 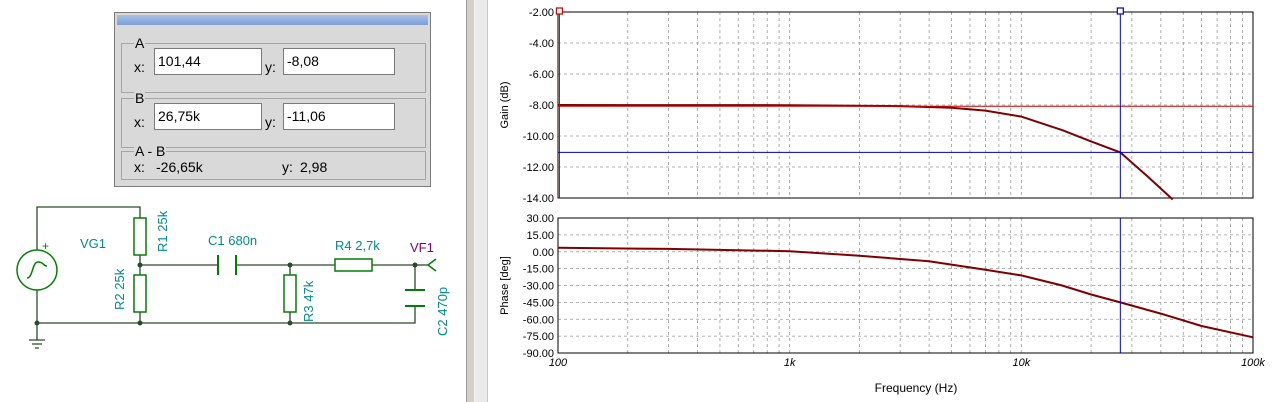 I want to click on r2-resistor, so click(x=140, y=293).